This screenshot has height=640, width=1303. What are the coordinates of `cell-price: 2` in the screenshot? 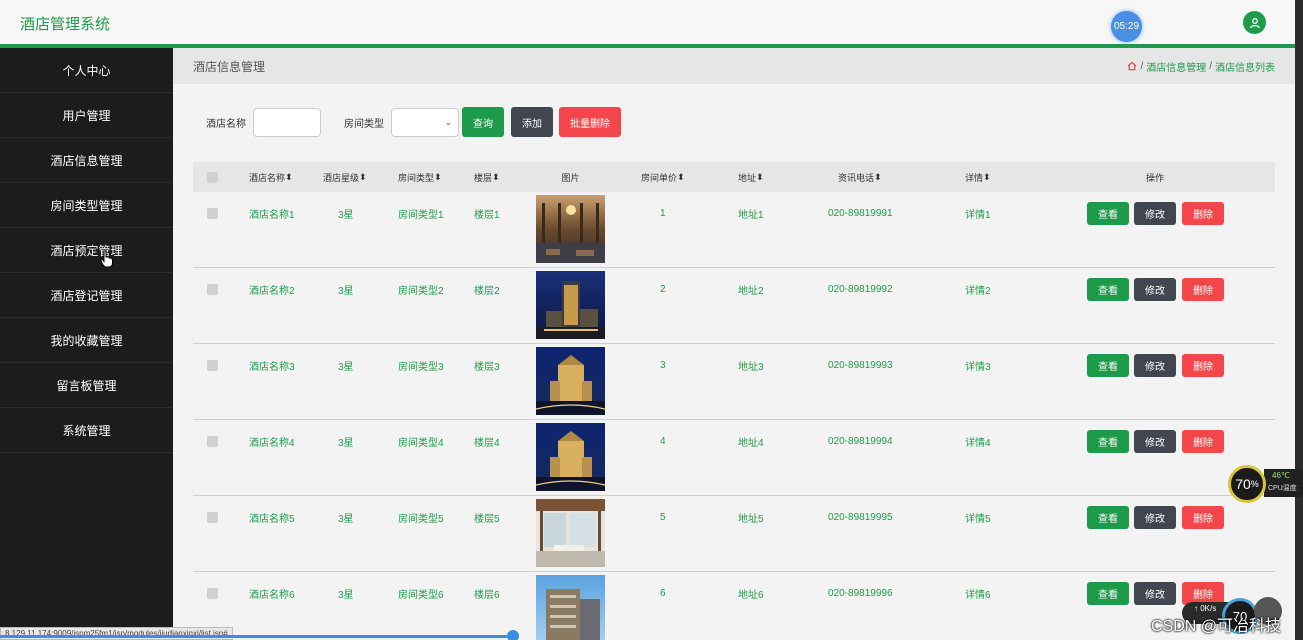 It's located at (663, 289).